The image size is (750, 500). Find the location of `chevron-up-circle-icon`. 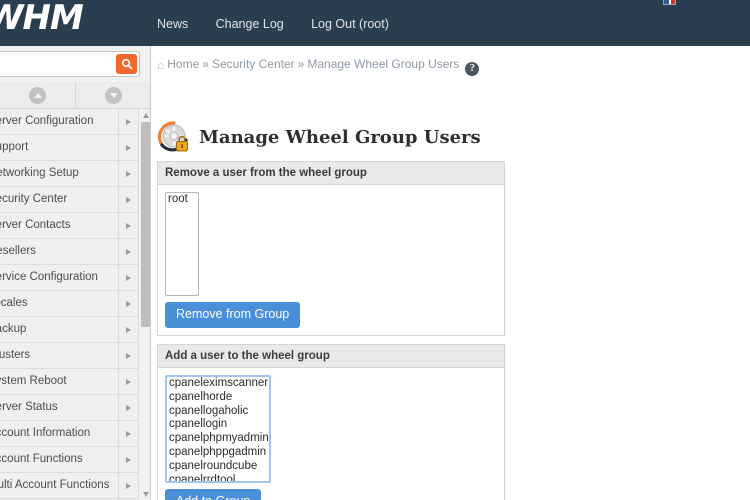

chevron-up-circle-icon is located at coordinates (37, 95).